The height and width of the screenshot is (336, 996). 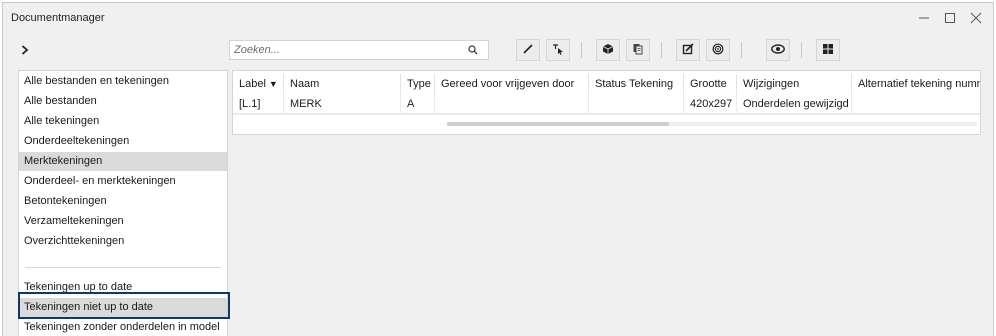 I want to click on window-title: Documentmanager, so click(x=58, y=18).